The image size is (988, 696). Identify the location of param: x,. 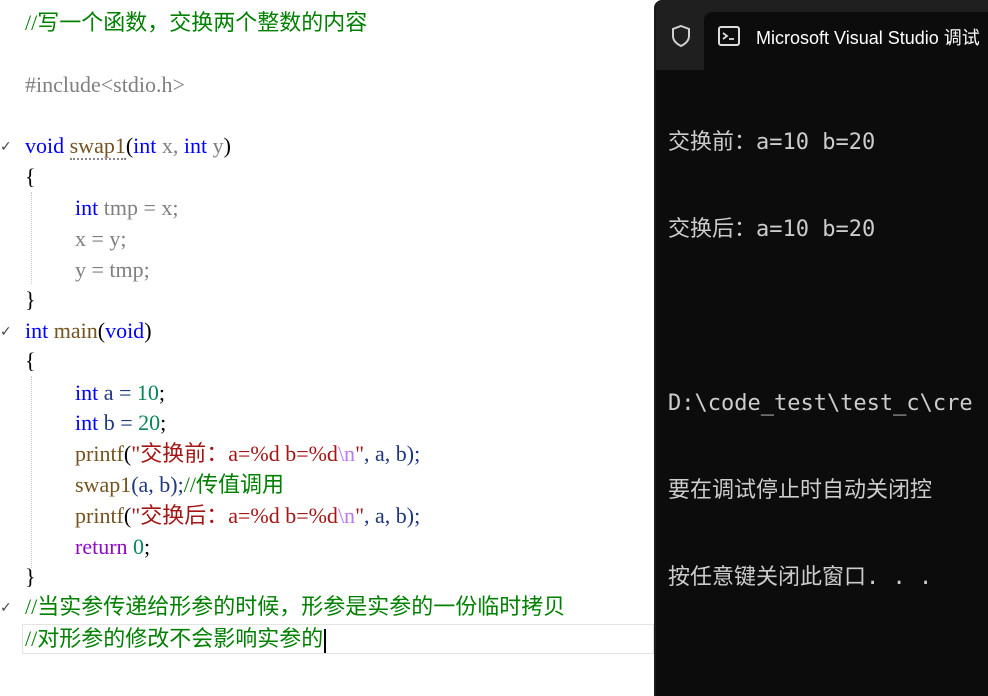
(170, 145).